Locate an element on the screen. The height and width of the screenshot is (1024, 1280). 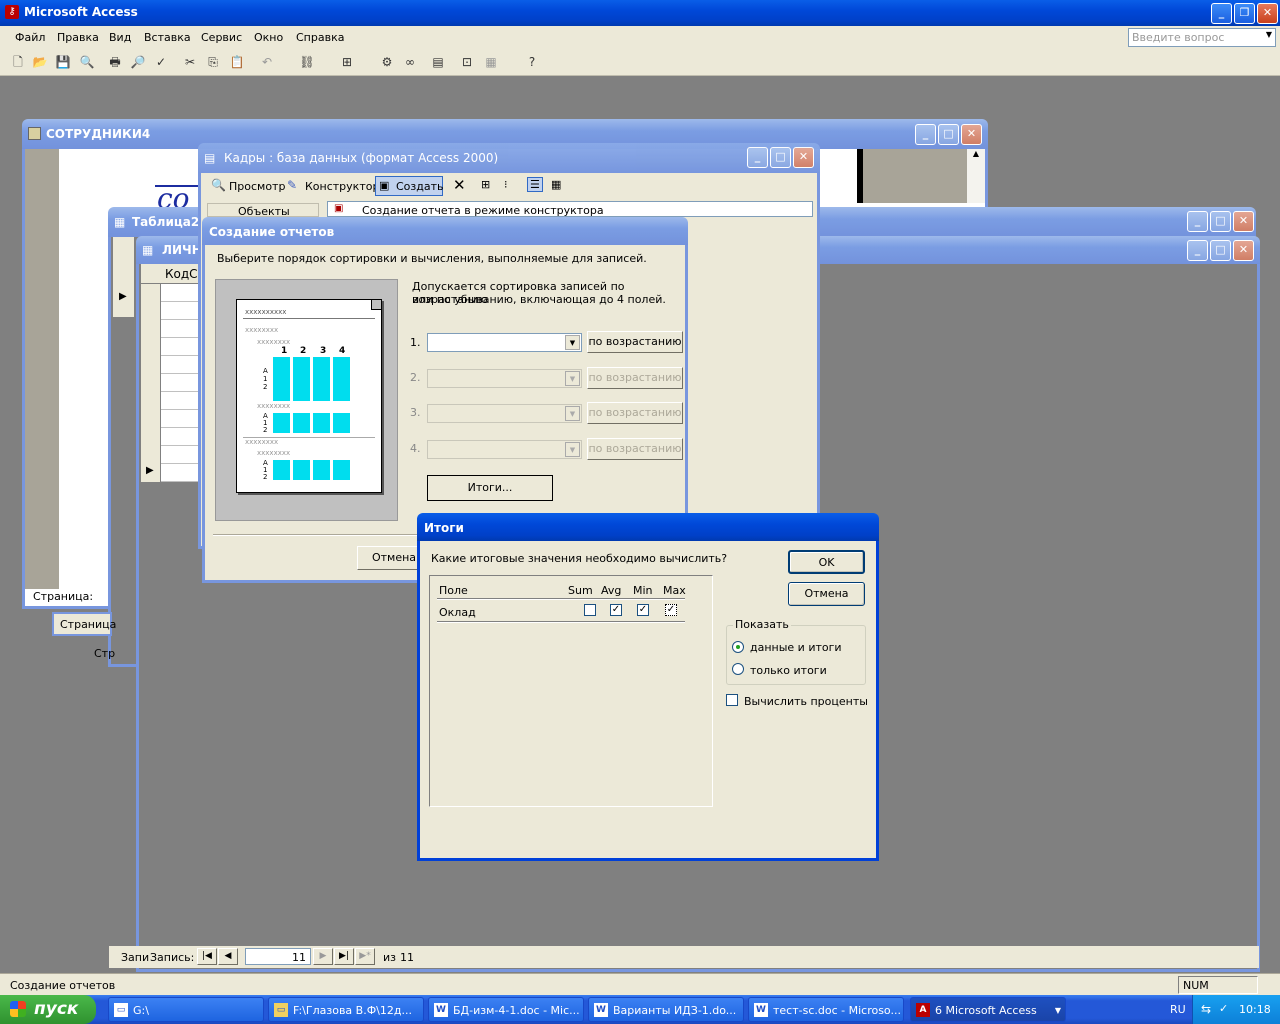
radio-summary-only is located at coordinates (738, 669).